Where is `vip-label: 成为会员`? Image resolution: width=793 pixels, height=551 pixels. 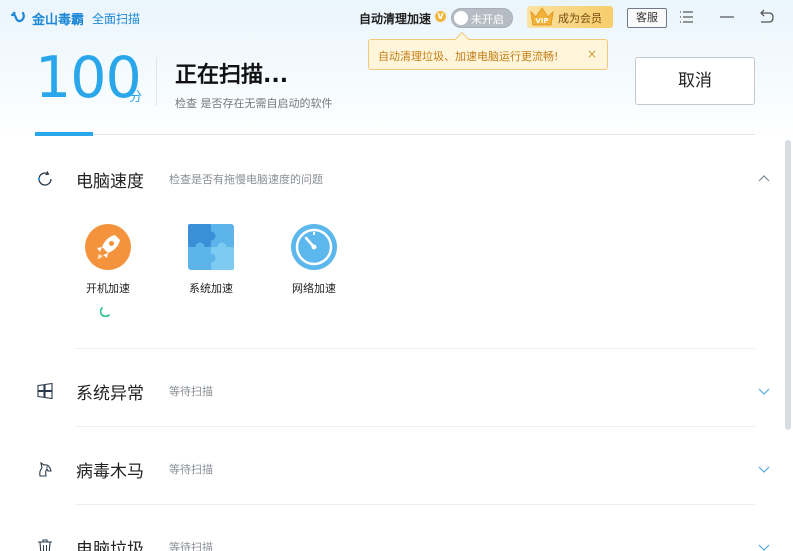
vip-label: 成为会员 is located at coordinates (580, 18).